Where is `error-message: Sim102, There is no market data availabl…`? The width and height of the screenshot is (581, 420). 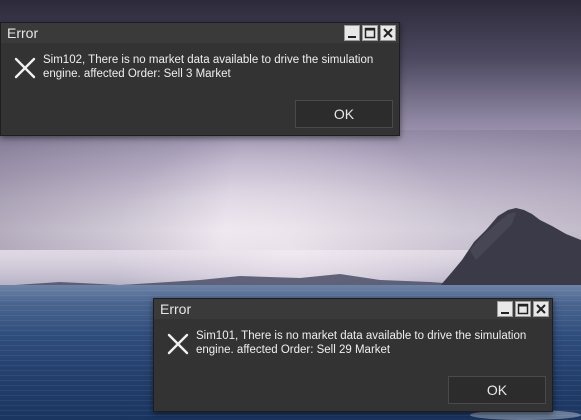
error-message: Sim102, There is no market data availabl… is located at coordinates (208, 67).